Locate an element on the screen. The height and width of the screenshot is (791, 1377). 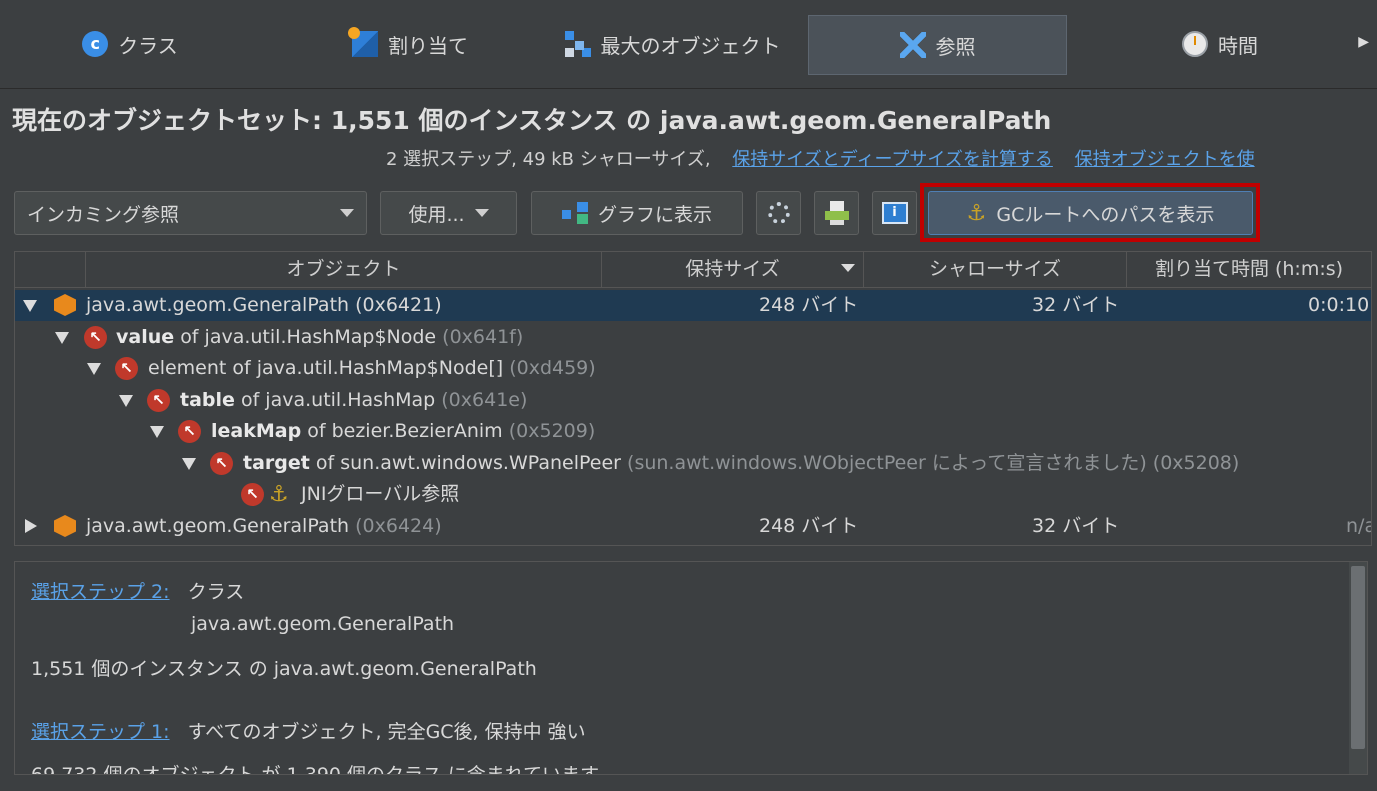
table-row: ↖ ⚓ JNIグローバル参照 is located at coordinates (693, 494).